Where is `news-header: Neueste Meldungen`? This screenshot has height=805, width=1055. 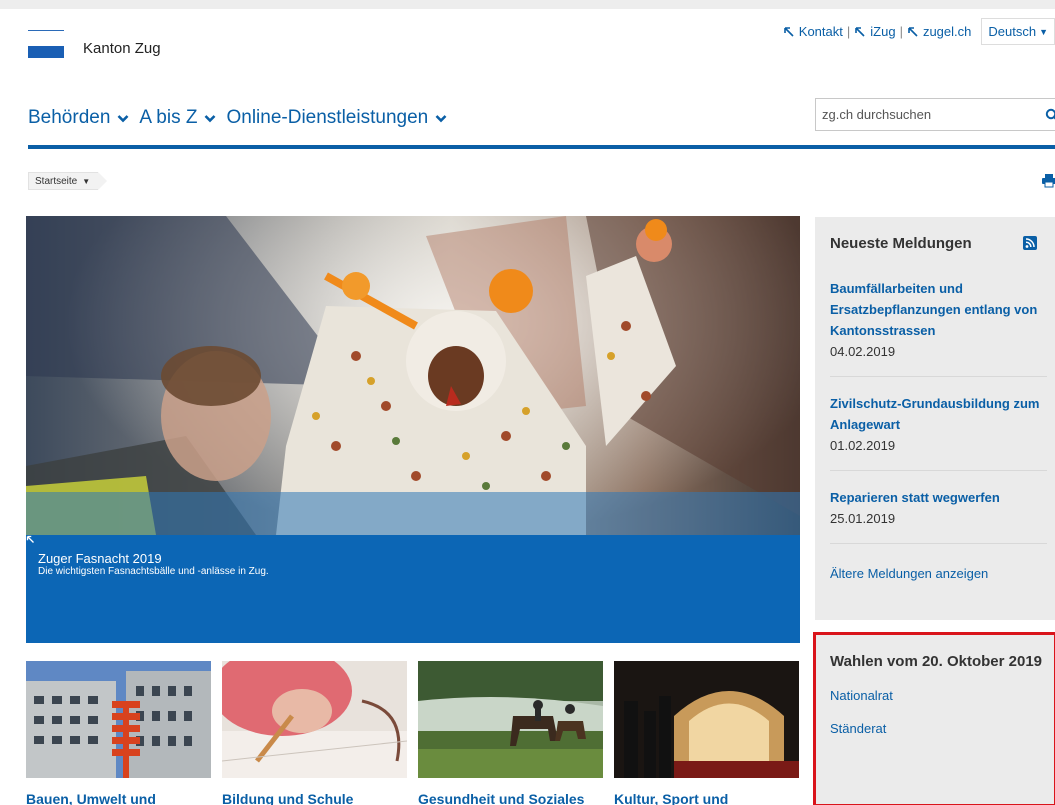 news-header: Neueste Meldungen is located at coordinates (938, 243).